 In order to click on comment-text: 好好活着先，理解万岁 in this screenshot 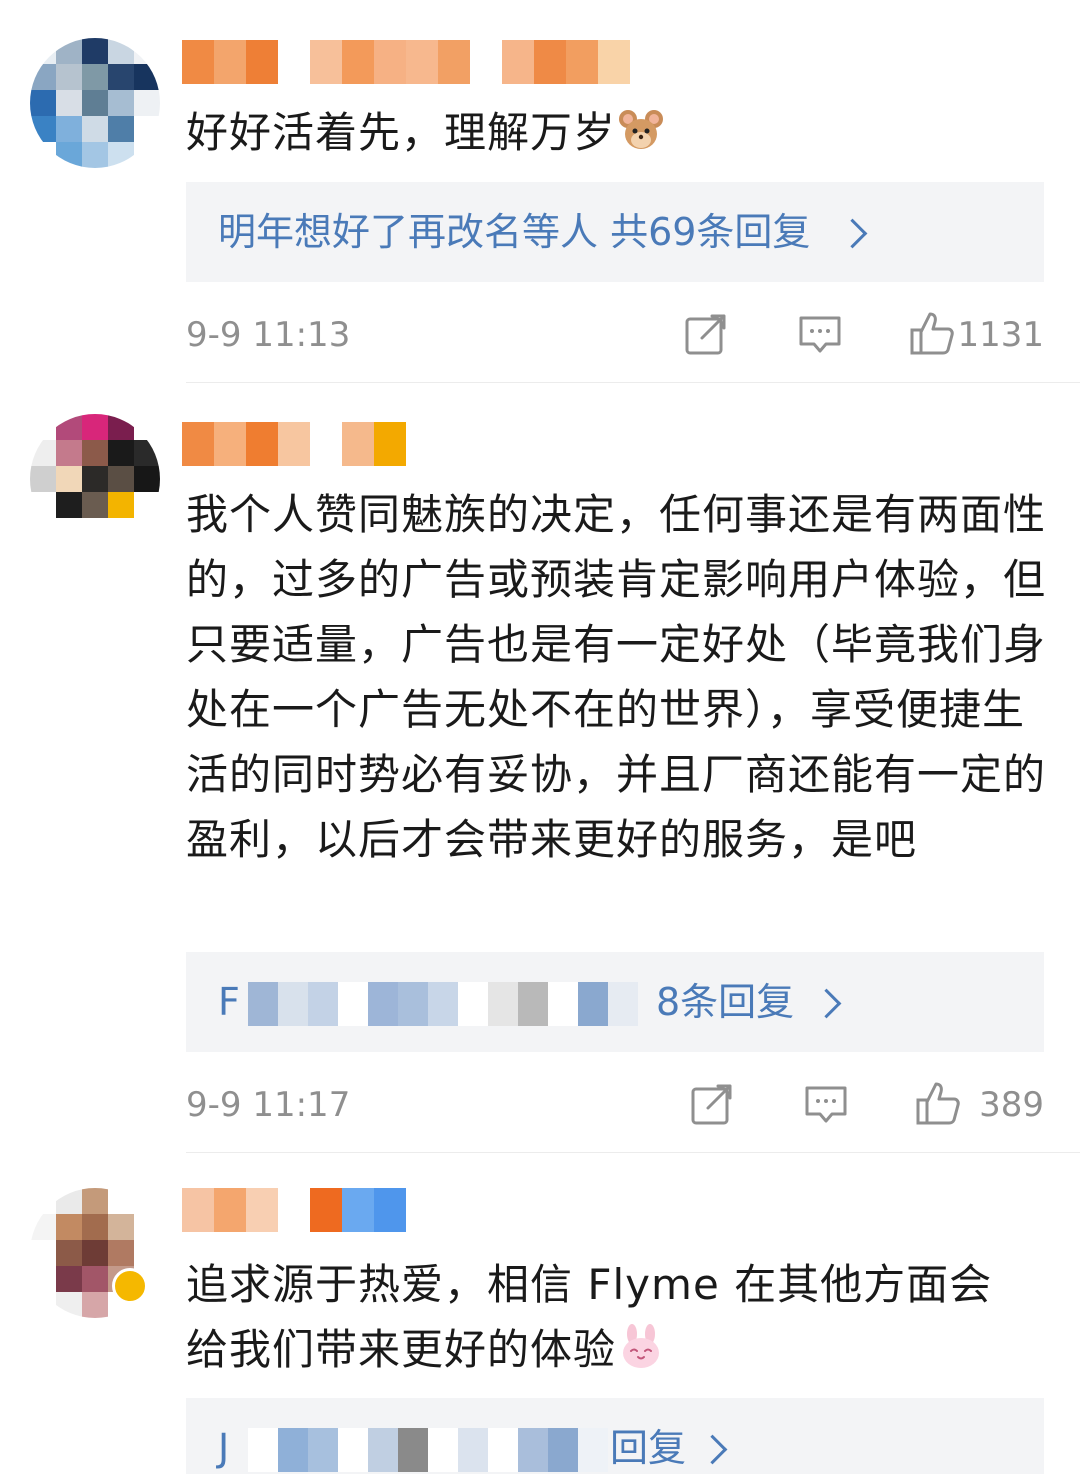, I will do `click(621, 132)`.